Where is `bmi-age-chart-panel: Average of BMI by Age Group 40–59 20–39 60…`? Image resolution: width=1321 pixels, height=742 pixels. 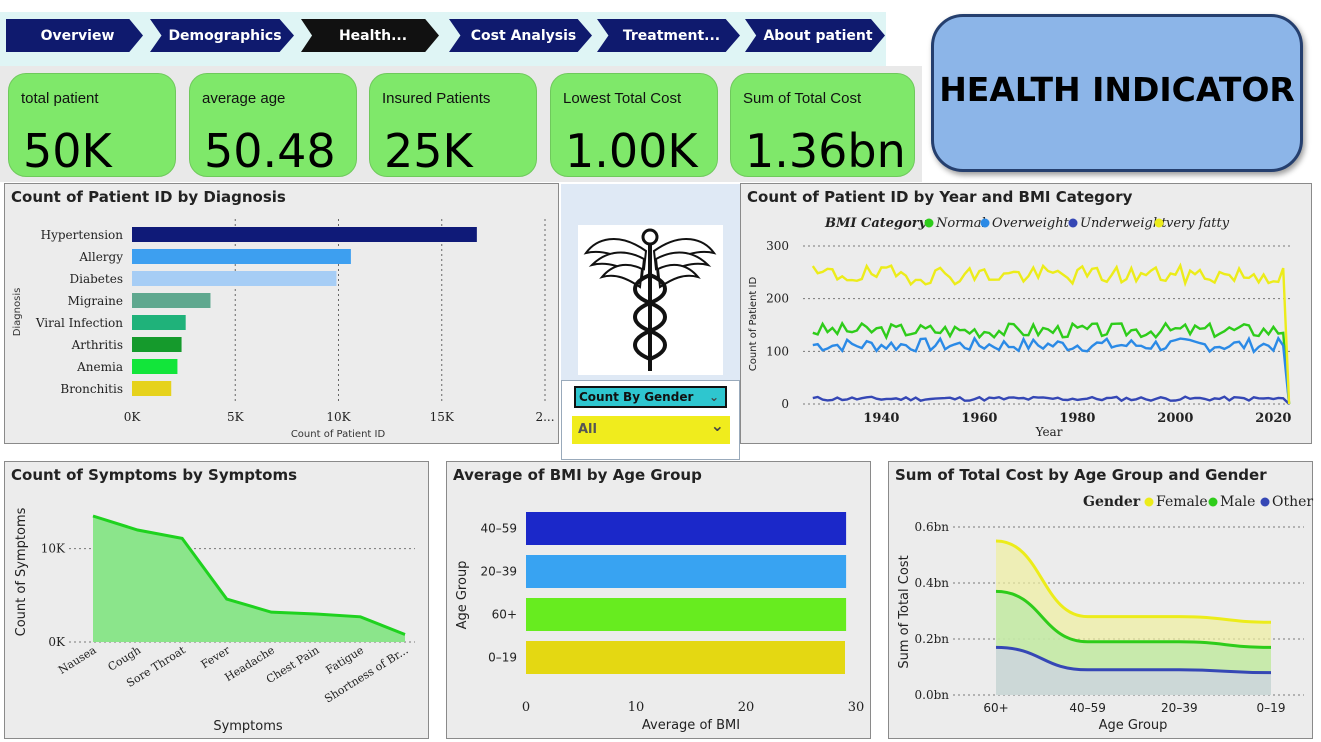 bmi-age-chart-panel: Average of BMI by Age Group 40–59 20–39 60… is located at coordinates (658, 600).